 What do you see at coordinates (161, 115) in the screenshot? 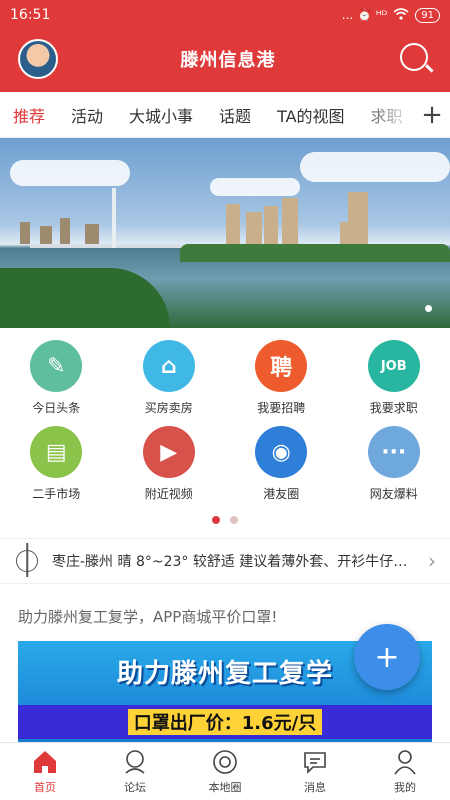
I see `tab-city-stories: 大城小事` at bounding box center [161, 115].